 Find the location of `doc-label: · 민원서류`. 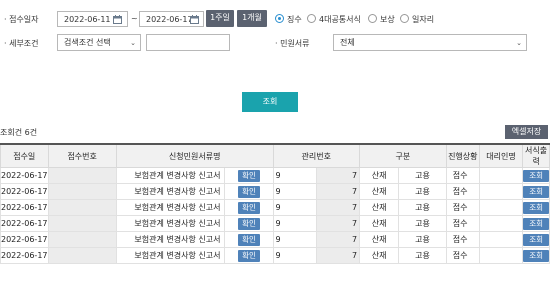

doc-label: · 민원서류 is located at coordinates (292, 43).